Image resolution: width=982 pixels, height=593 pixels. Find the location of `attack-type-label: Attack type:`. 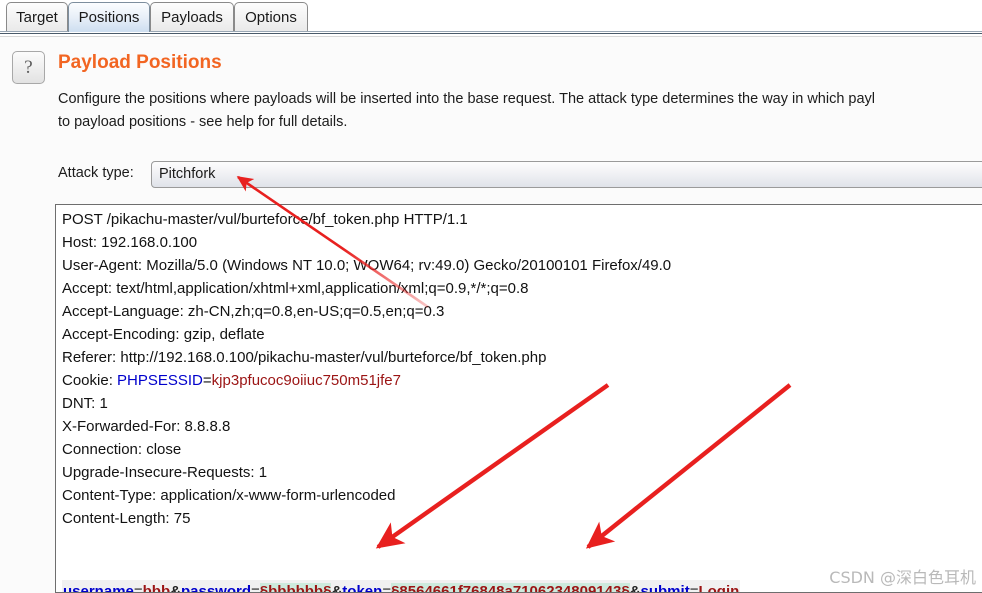

attack-type-label: Attack type: is located at coordinates (96, 173).